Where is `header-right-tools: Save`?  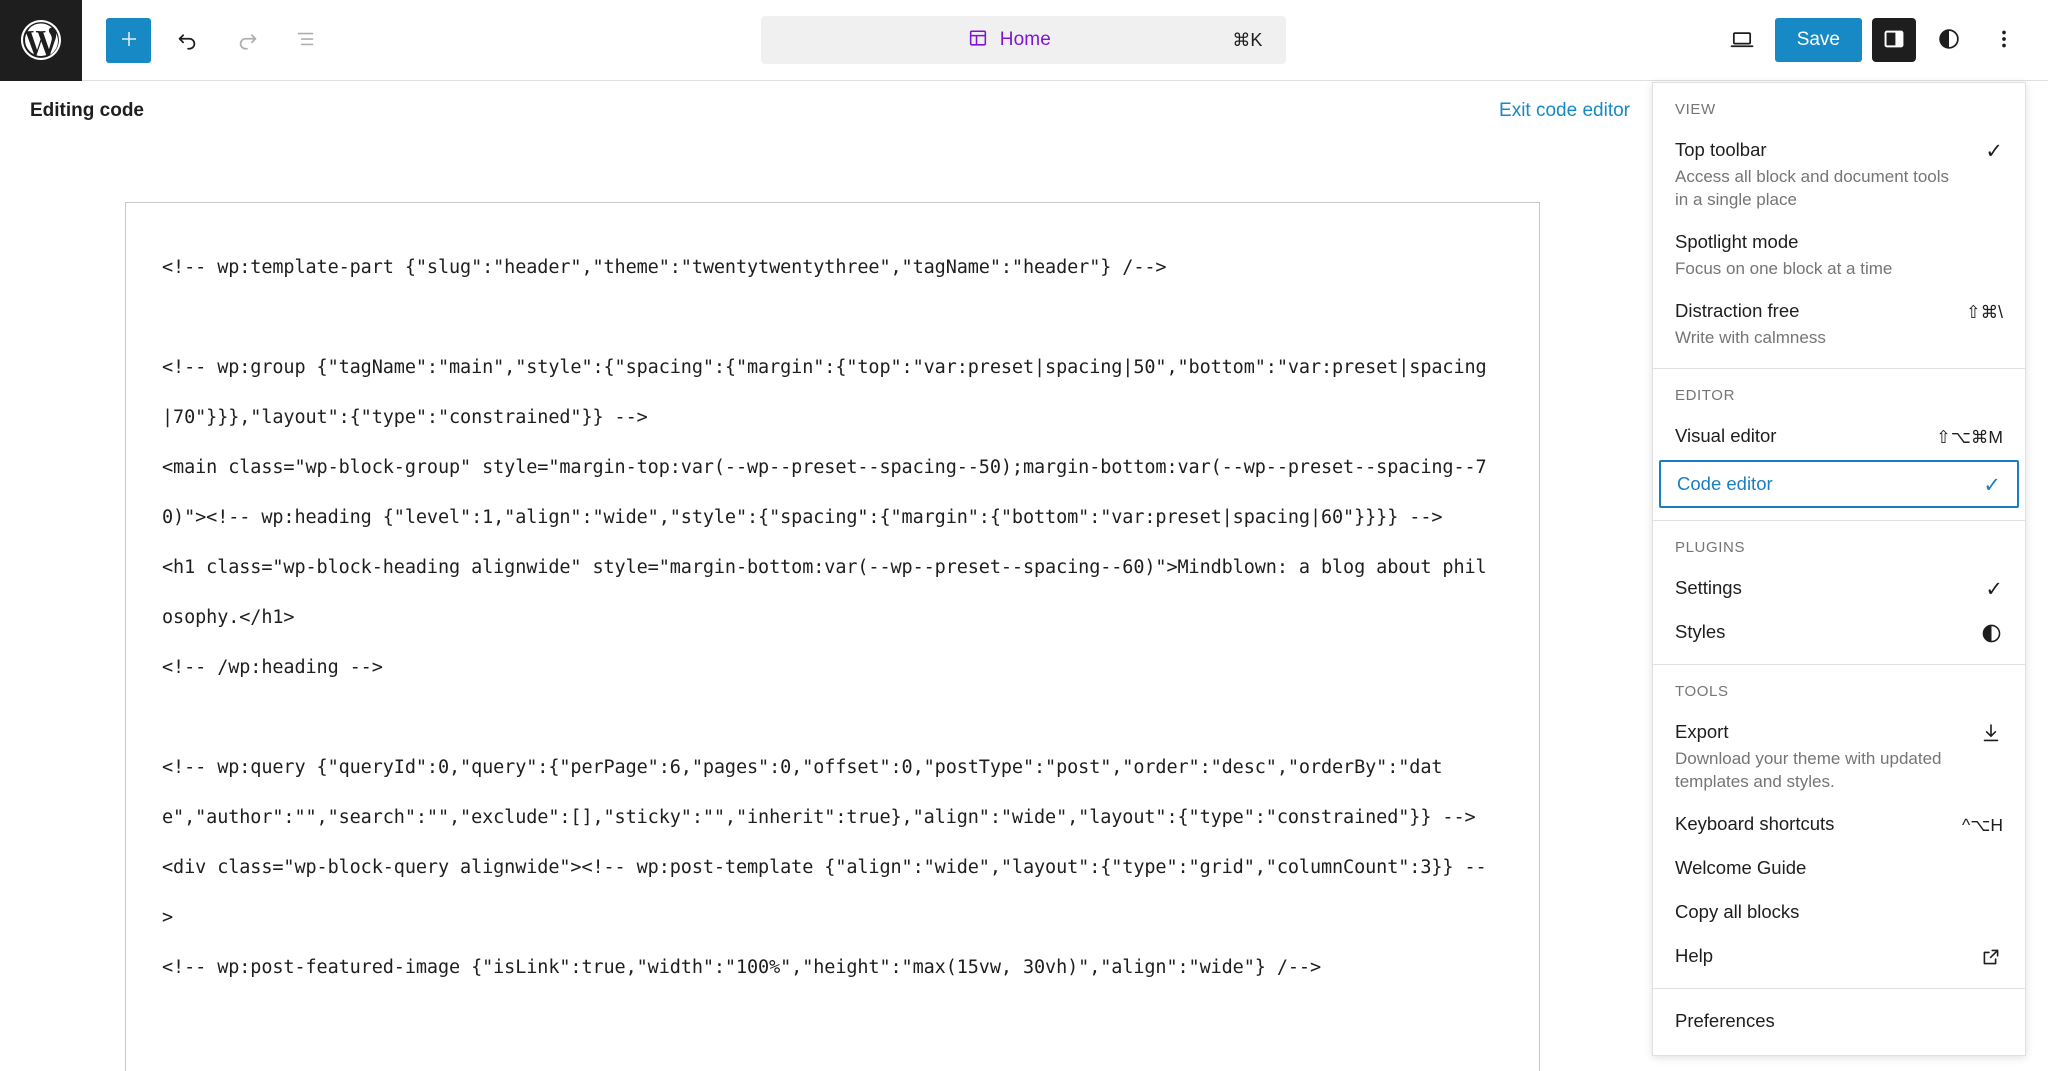 header-right-tools: Save is located at coordinates (1884, 40).